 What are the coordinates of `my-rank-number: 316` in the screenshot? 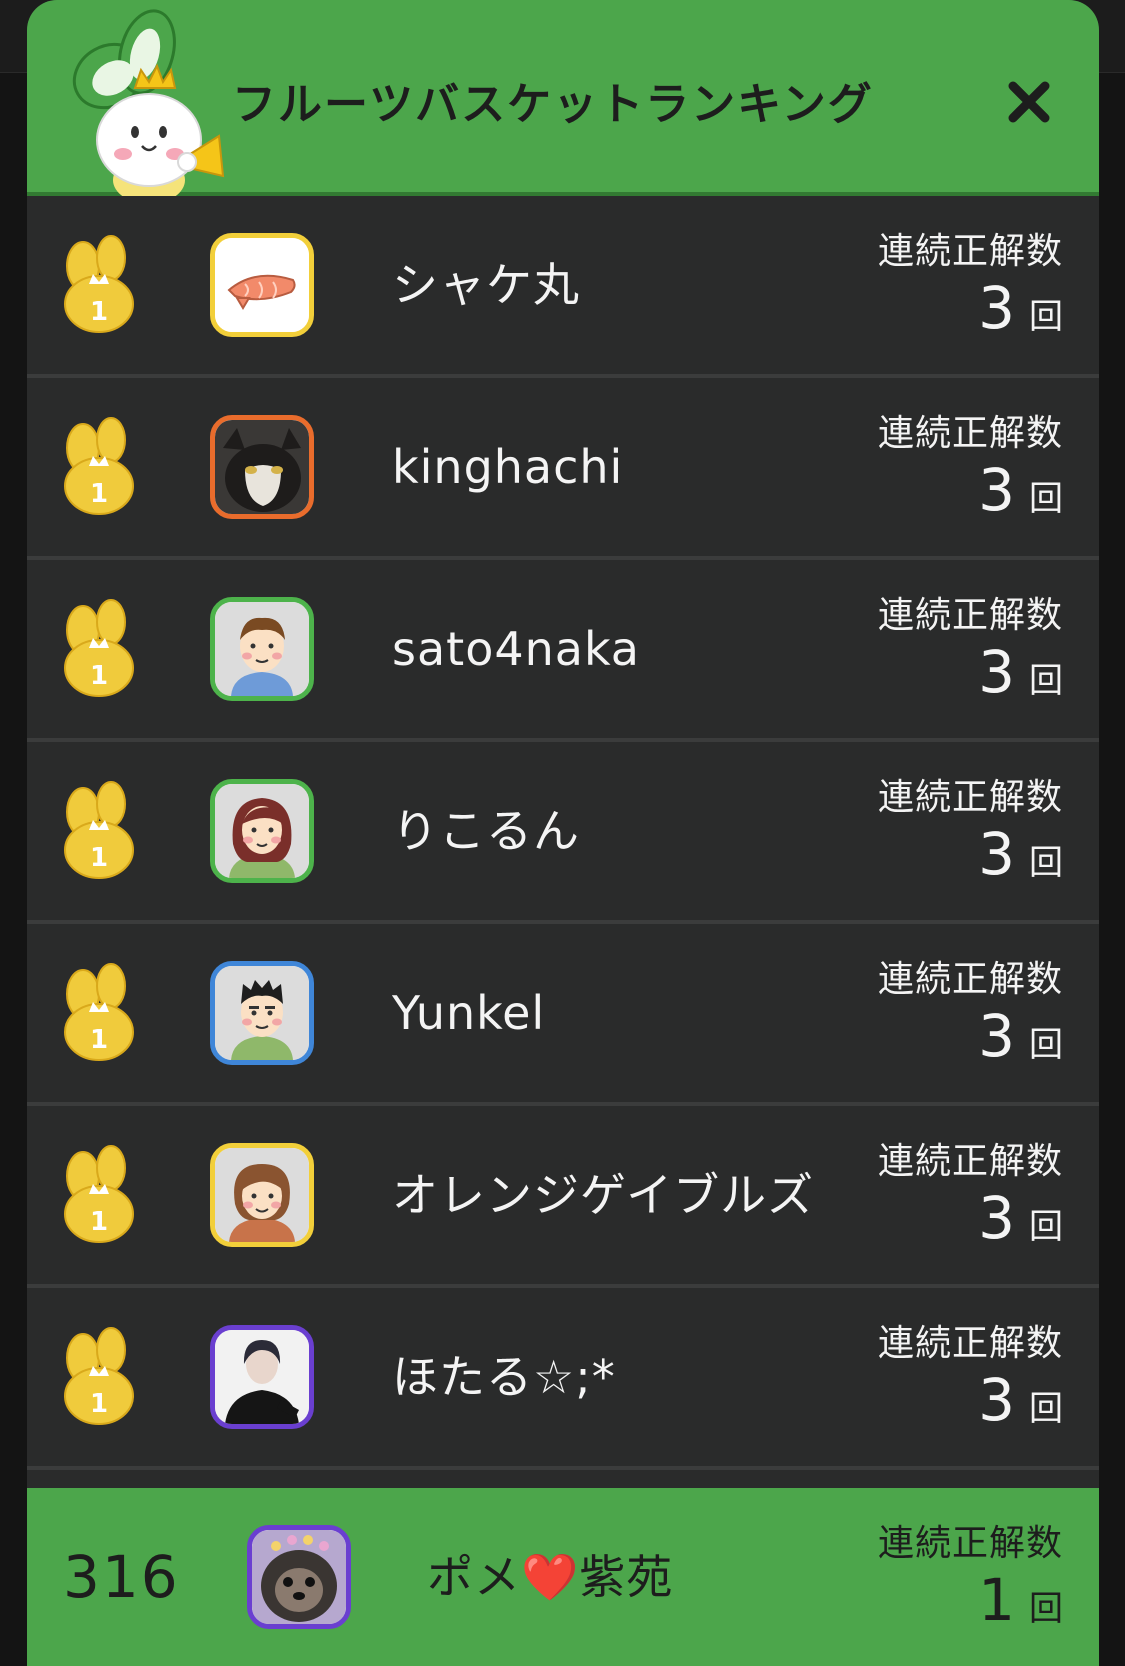 It's located at (121, 1577).